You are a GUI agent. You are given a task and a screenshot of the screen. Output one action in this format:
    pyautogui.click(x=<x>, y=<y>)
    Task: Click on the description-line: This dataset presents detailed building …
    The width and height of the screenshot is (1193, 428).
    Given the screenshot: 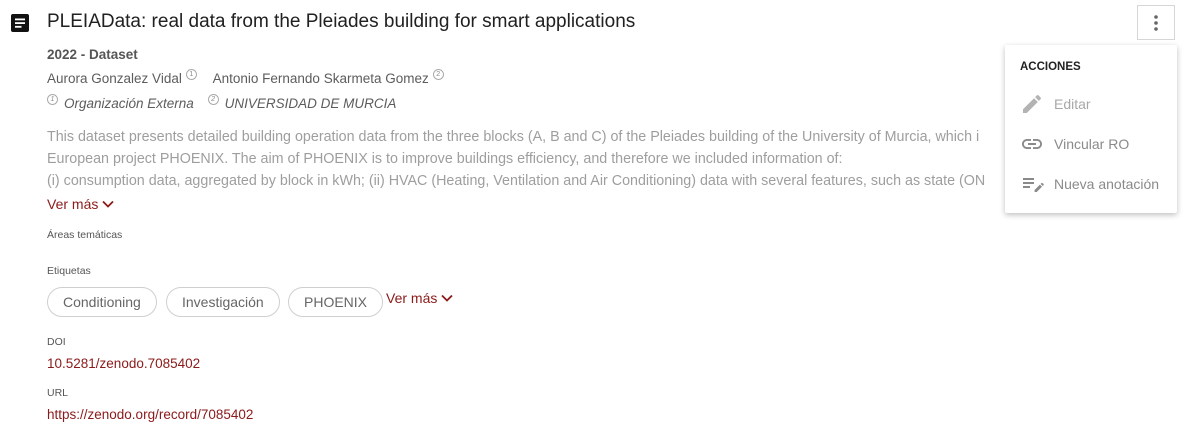 What is the action you would take?
    pyautogui.click(x=513, y=137)
    